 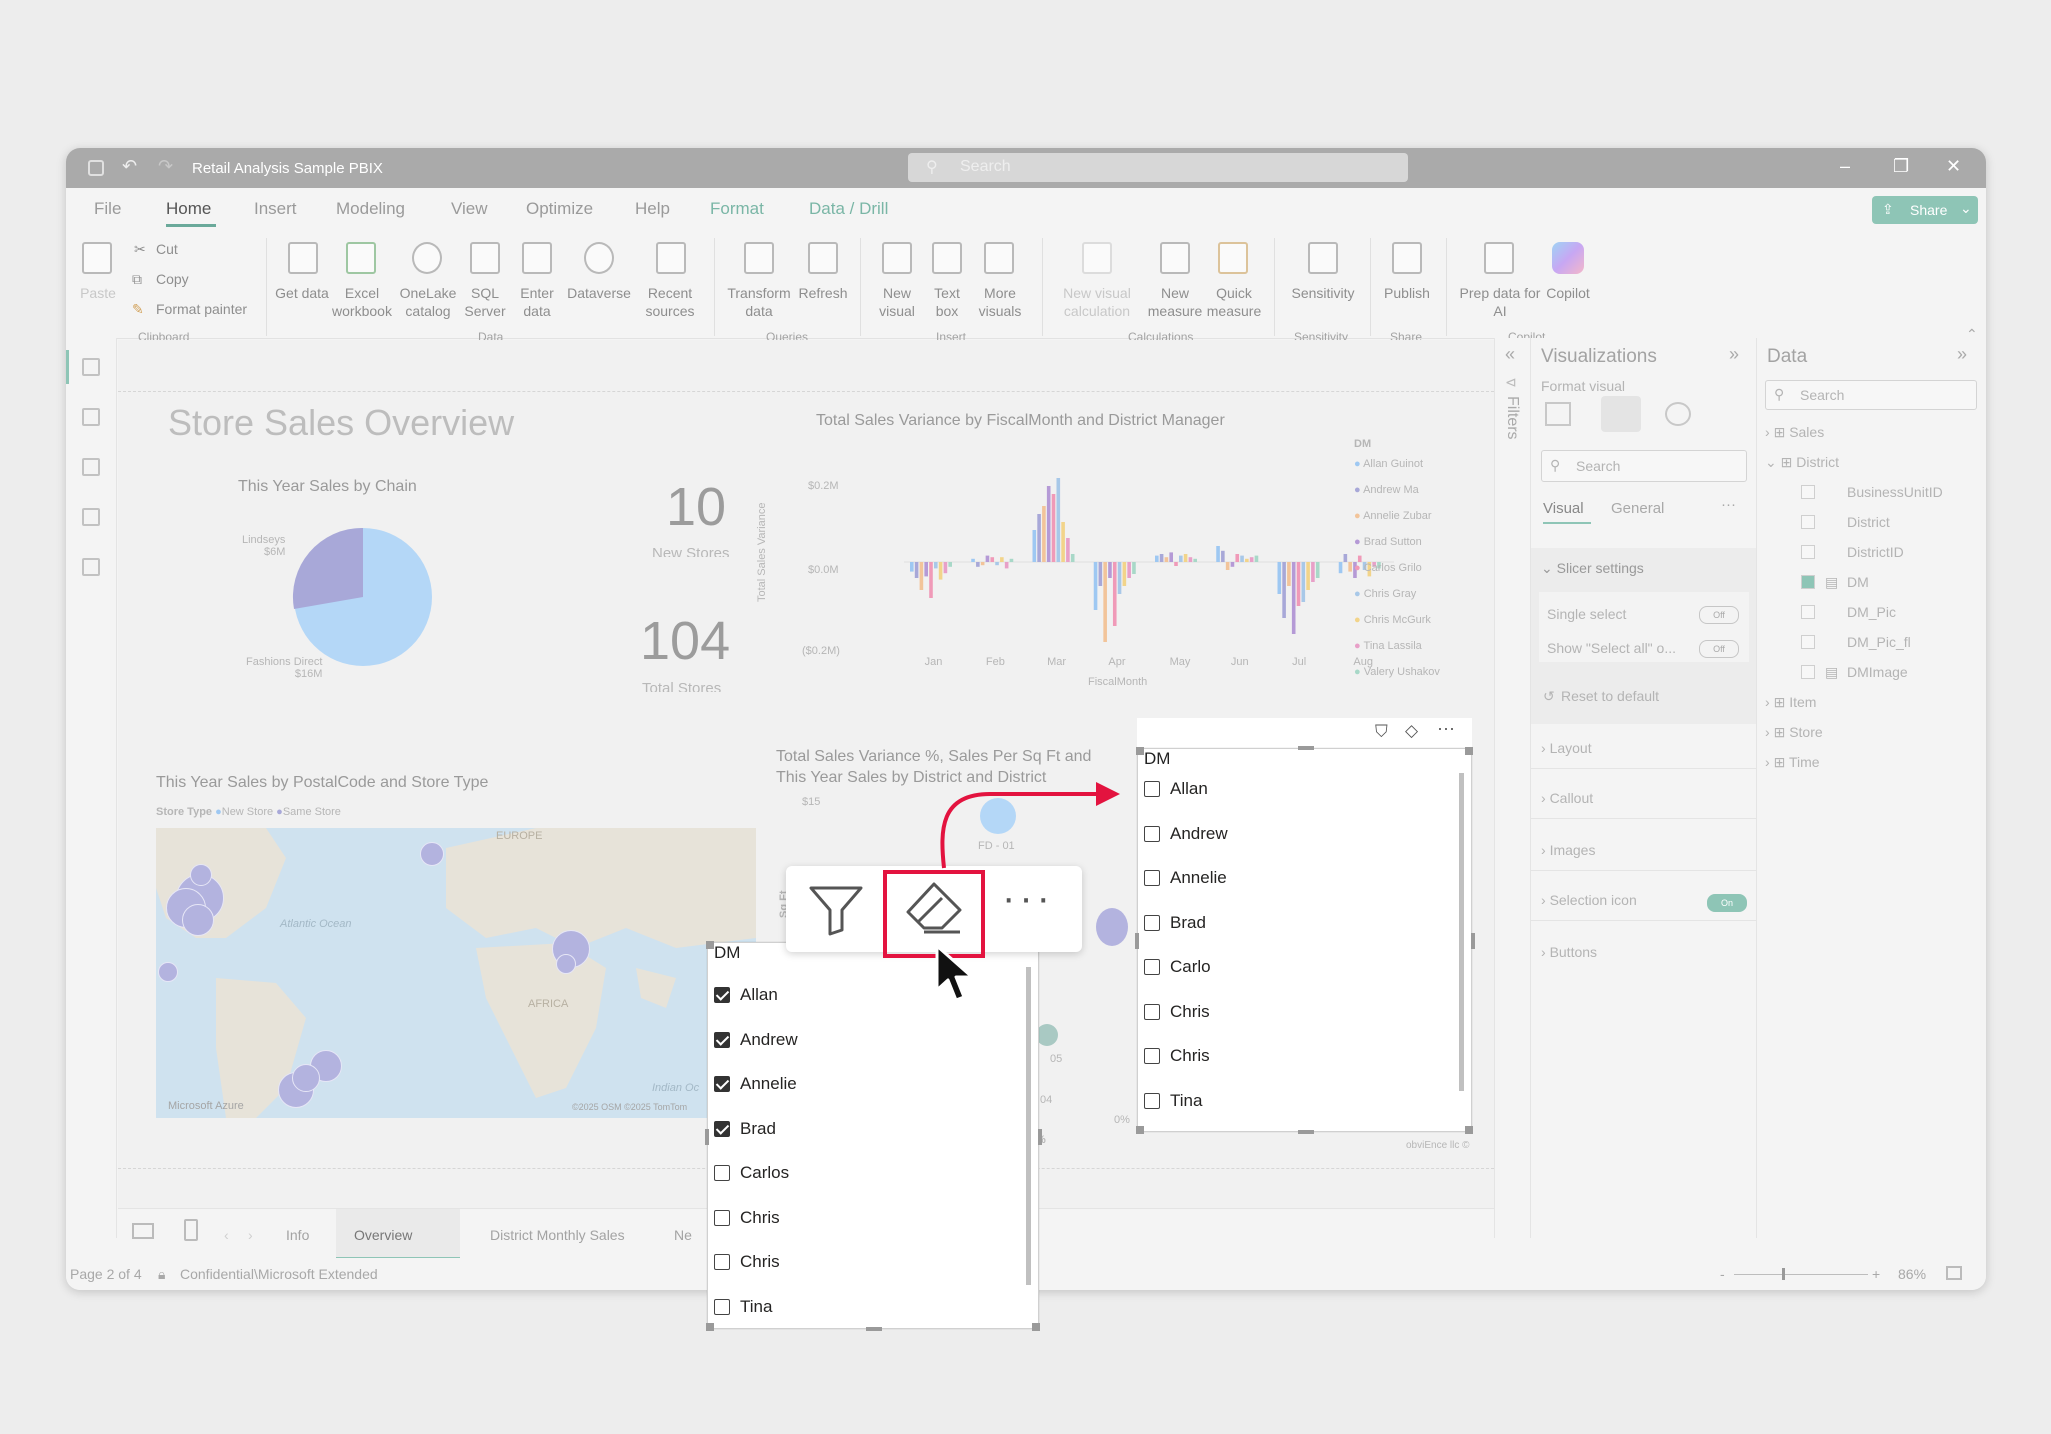 I want to click on slicer-item: Carlos, so click(x=844, y=1174).